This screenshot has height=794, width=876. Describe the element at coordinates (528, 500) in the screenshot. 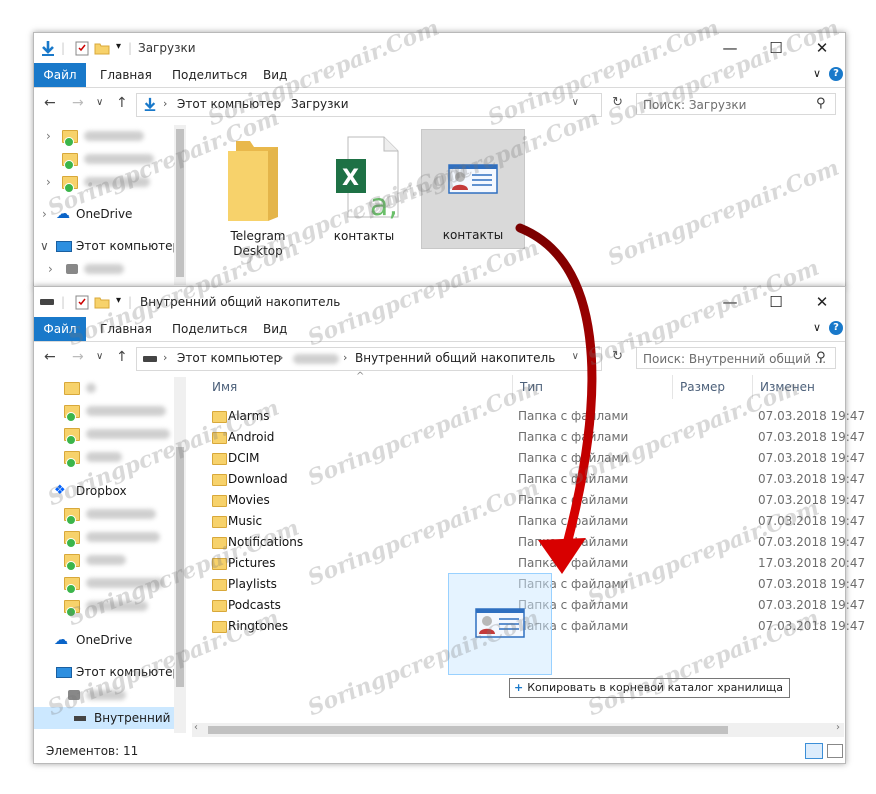

I see `table-row: Movies Папка с файлами 07.03.2018 19:47` at that location.